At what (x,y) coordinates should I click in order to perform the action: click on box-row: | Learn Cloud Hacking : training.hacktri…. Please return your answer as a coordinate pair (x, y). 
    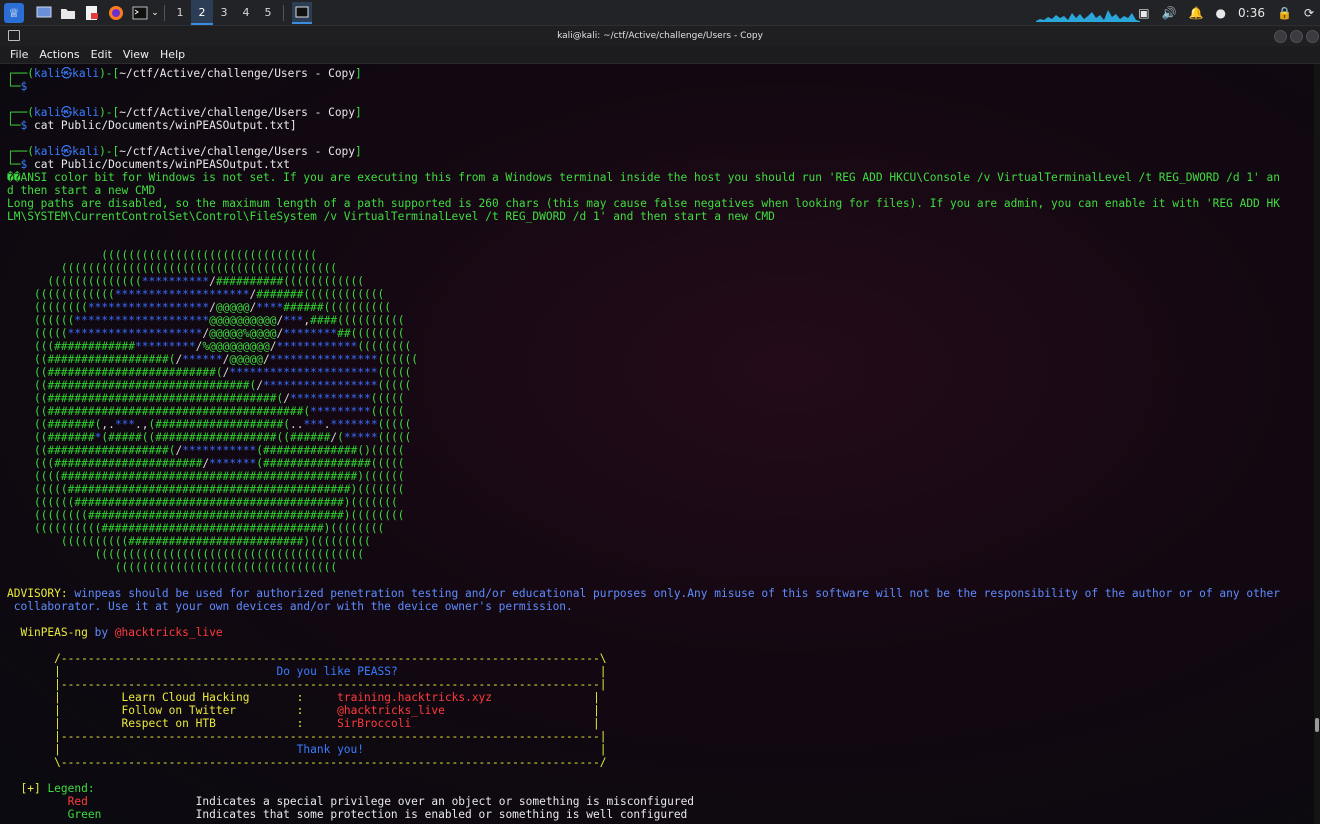
    Looking at the image, I should click on (327, 697).